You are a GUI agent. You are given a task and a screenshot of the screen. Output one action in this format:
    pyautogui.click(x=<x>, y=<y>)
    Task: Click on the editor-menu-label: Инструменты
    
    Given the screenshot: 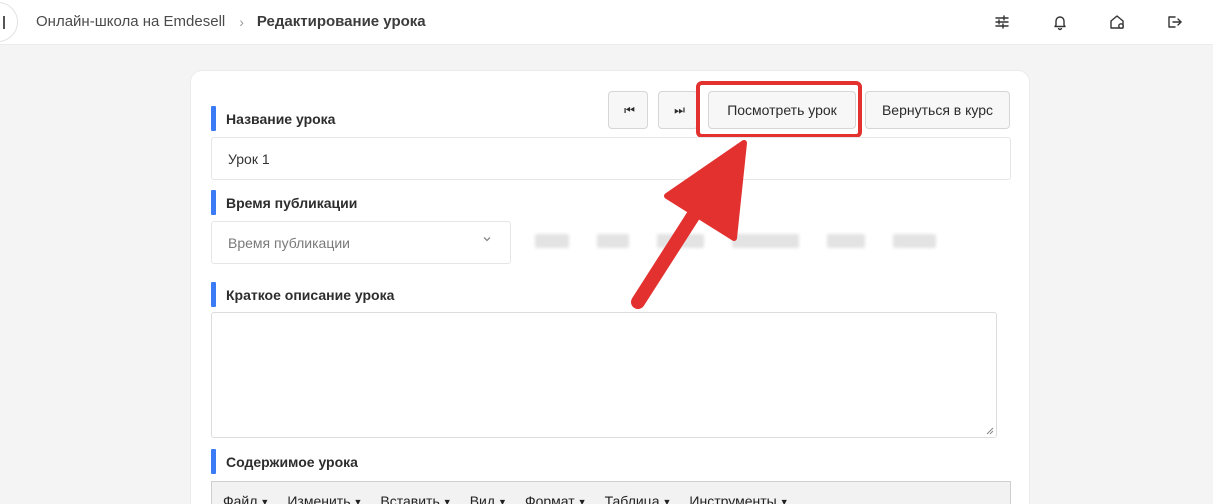 What is the action you would take?
    pyautogui.click(x=733, y=498)
    